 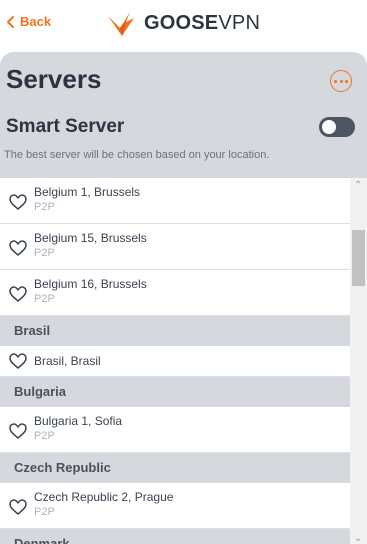 What do you see at coordinates (358, 258) in the screenshot?
I see `scrollbar-thumb` at bounding box center [358, 258].